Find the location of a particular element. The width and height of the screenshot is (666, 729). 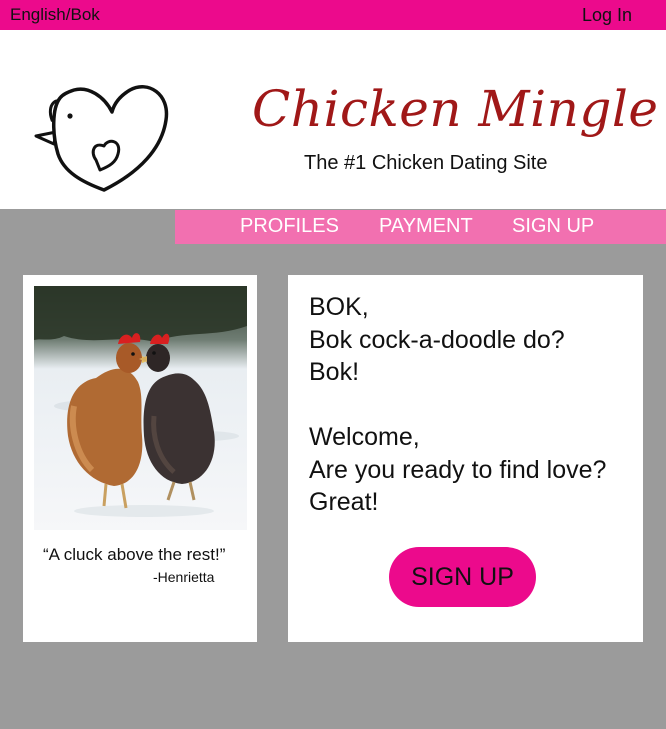

chickens-photo is located at coordinates (140, 408).